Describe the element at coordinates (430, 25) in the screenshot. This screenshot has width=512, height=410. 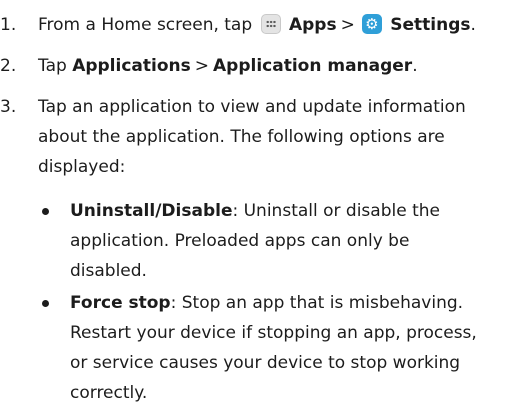
I see `settings-label: Settings` at that location.